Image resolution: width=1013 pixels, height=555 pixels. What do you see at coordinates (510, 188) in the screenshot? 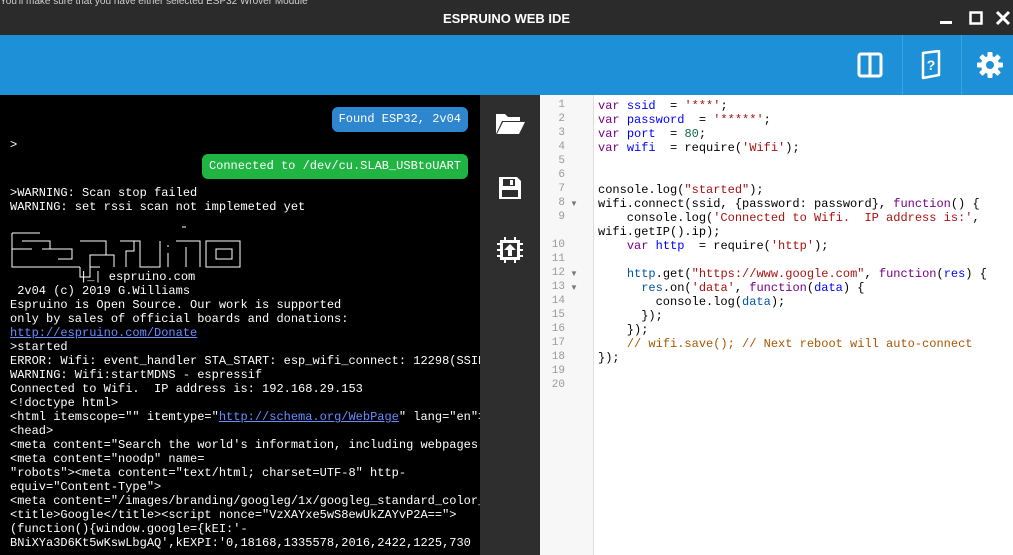
I see `save-icon` at bounding box center [510, 188].